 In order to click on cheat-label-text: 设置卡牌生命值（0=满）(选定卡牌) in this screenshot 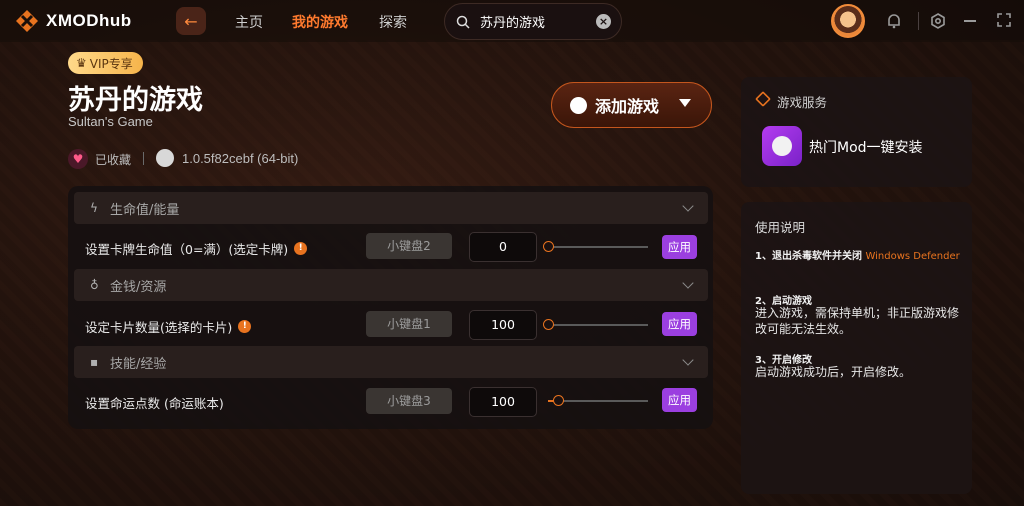, I will do `click(187, 249)`.